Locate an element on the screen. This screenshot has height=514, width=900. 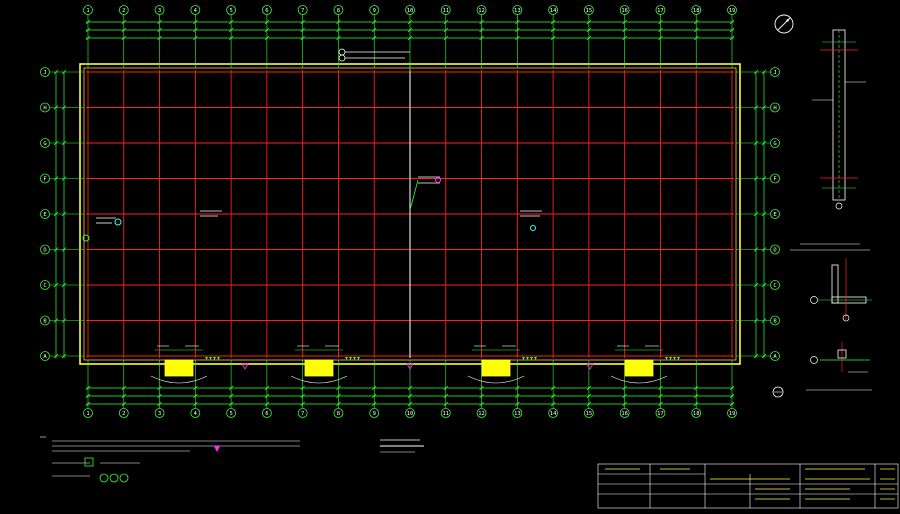
axis-bubble-right-A: A is located at coordinates (775, 356).